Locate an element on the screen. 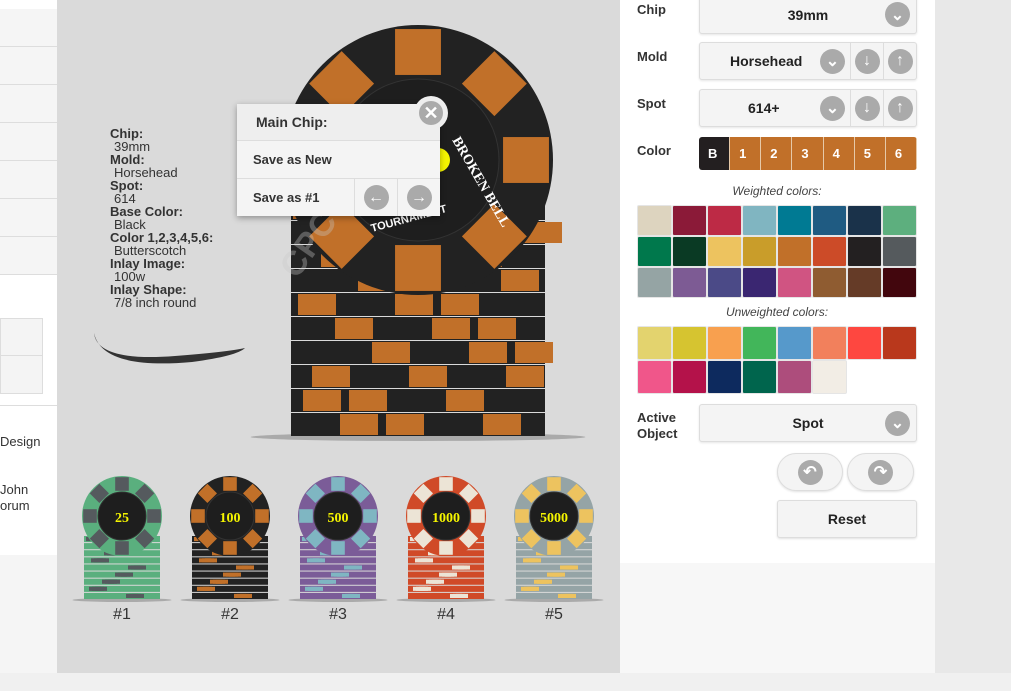 The image size is (1011, 691). thumbnail-label: #4 is located at coordinates (446, 615).